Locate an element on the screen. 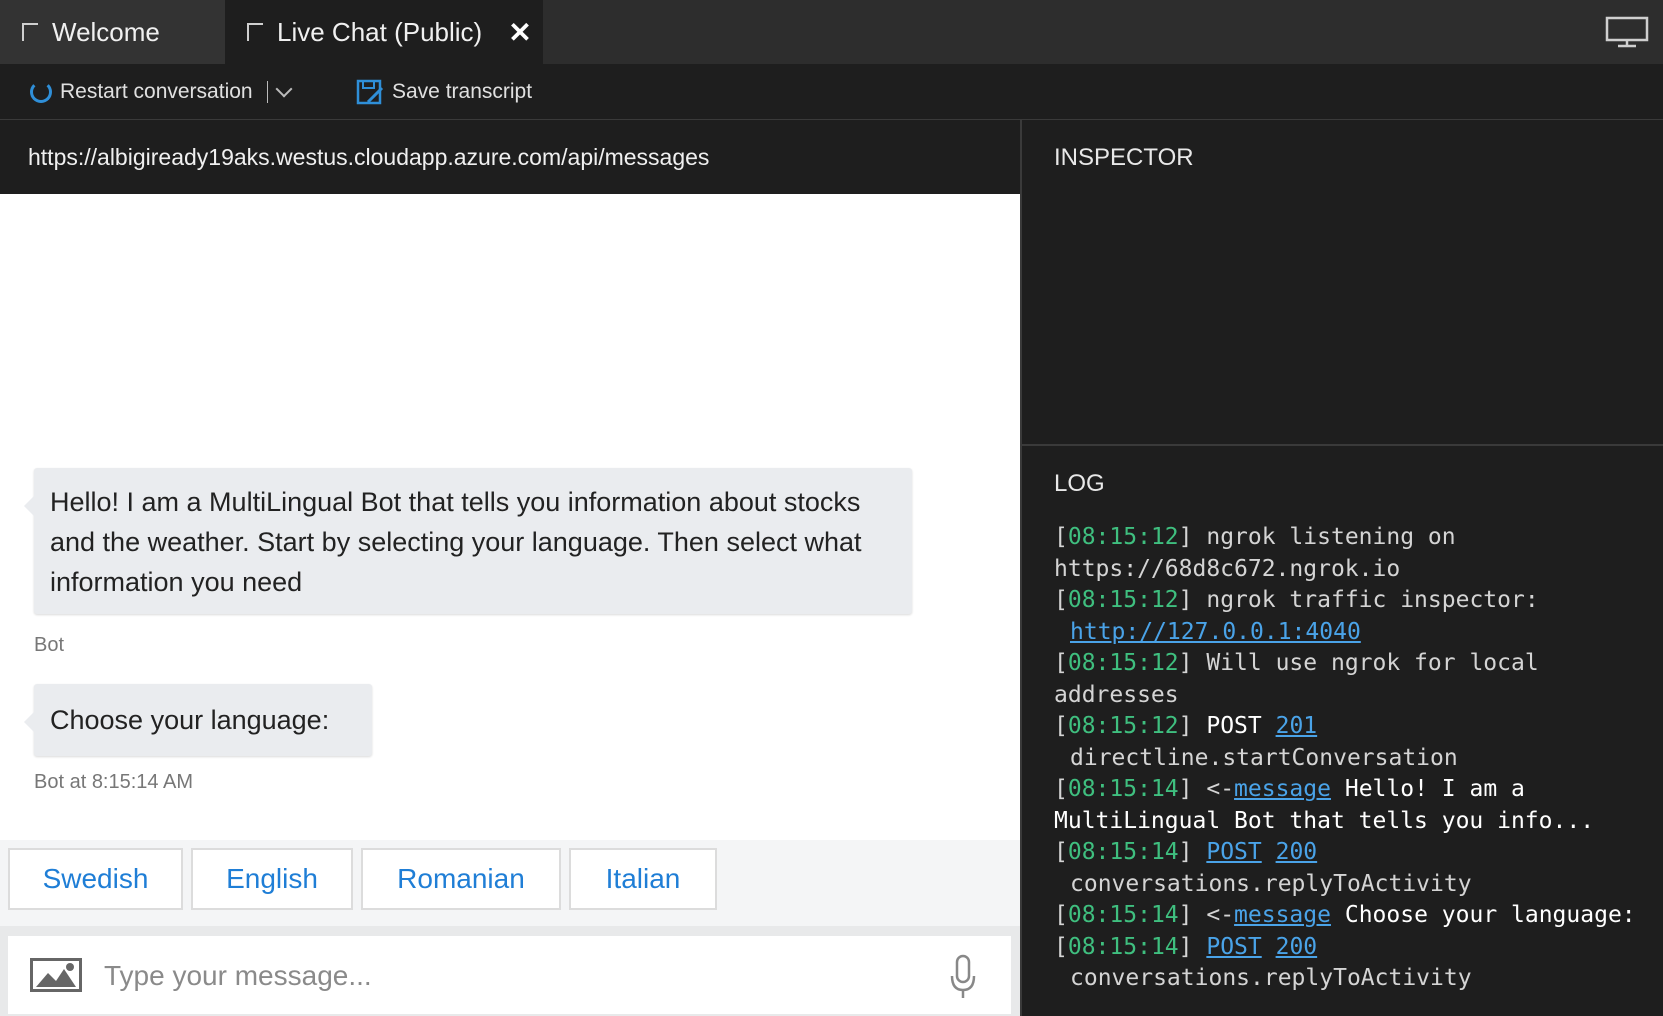  tab-label: Live Chat (Public) is located at coordinates (380, 31).